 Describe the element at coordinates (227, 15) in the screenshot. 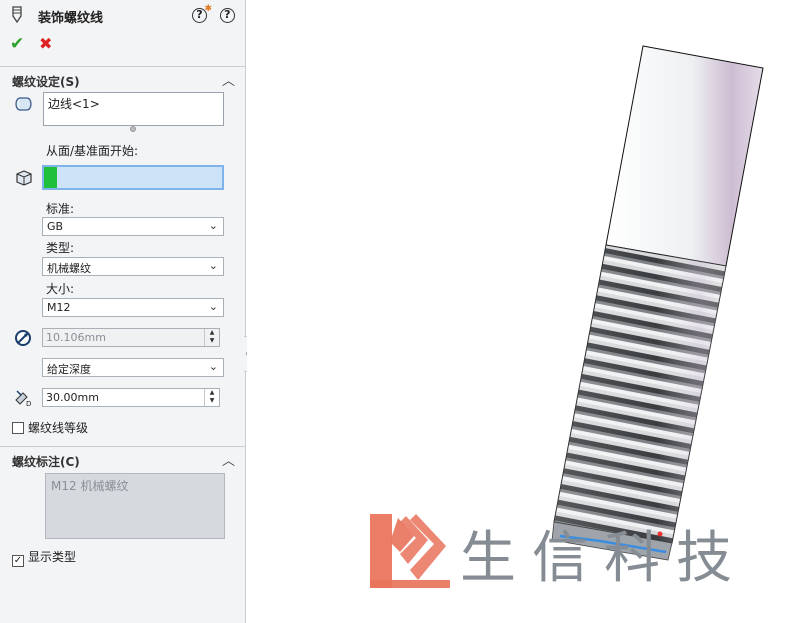

I see `help-icon: ?` at that location.